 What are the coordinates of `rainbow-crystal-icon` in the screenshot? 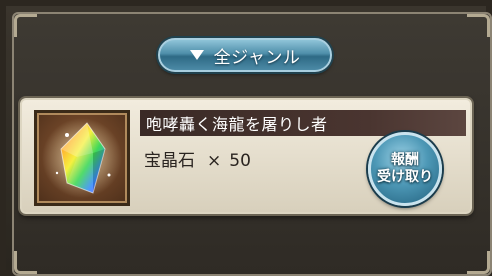 It's located at (82, 158).